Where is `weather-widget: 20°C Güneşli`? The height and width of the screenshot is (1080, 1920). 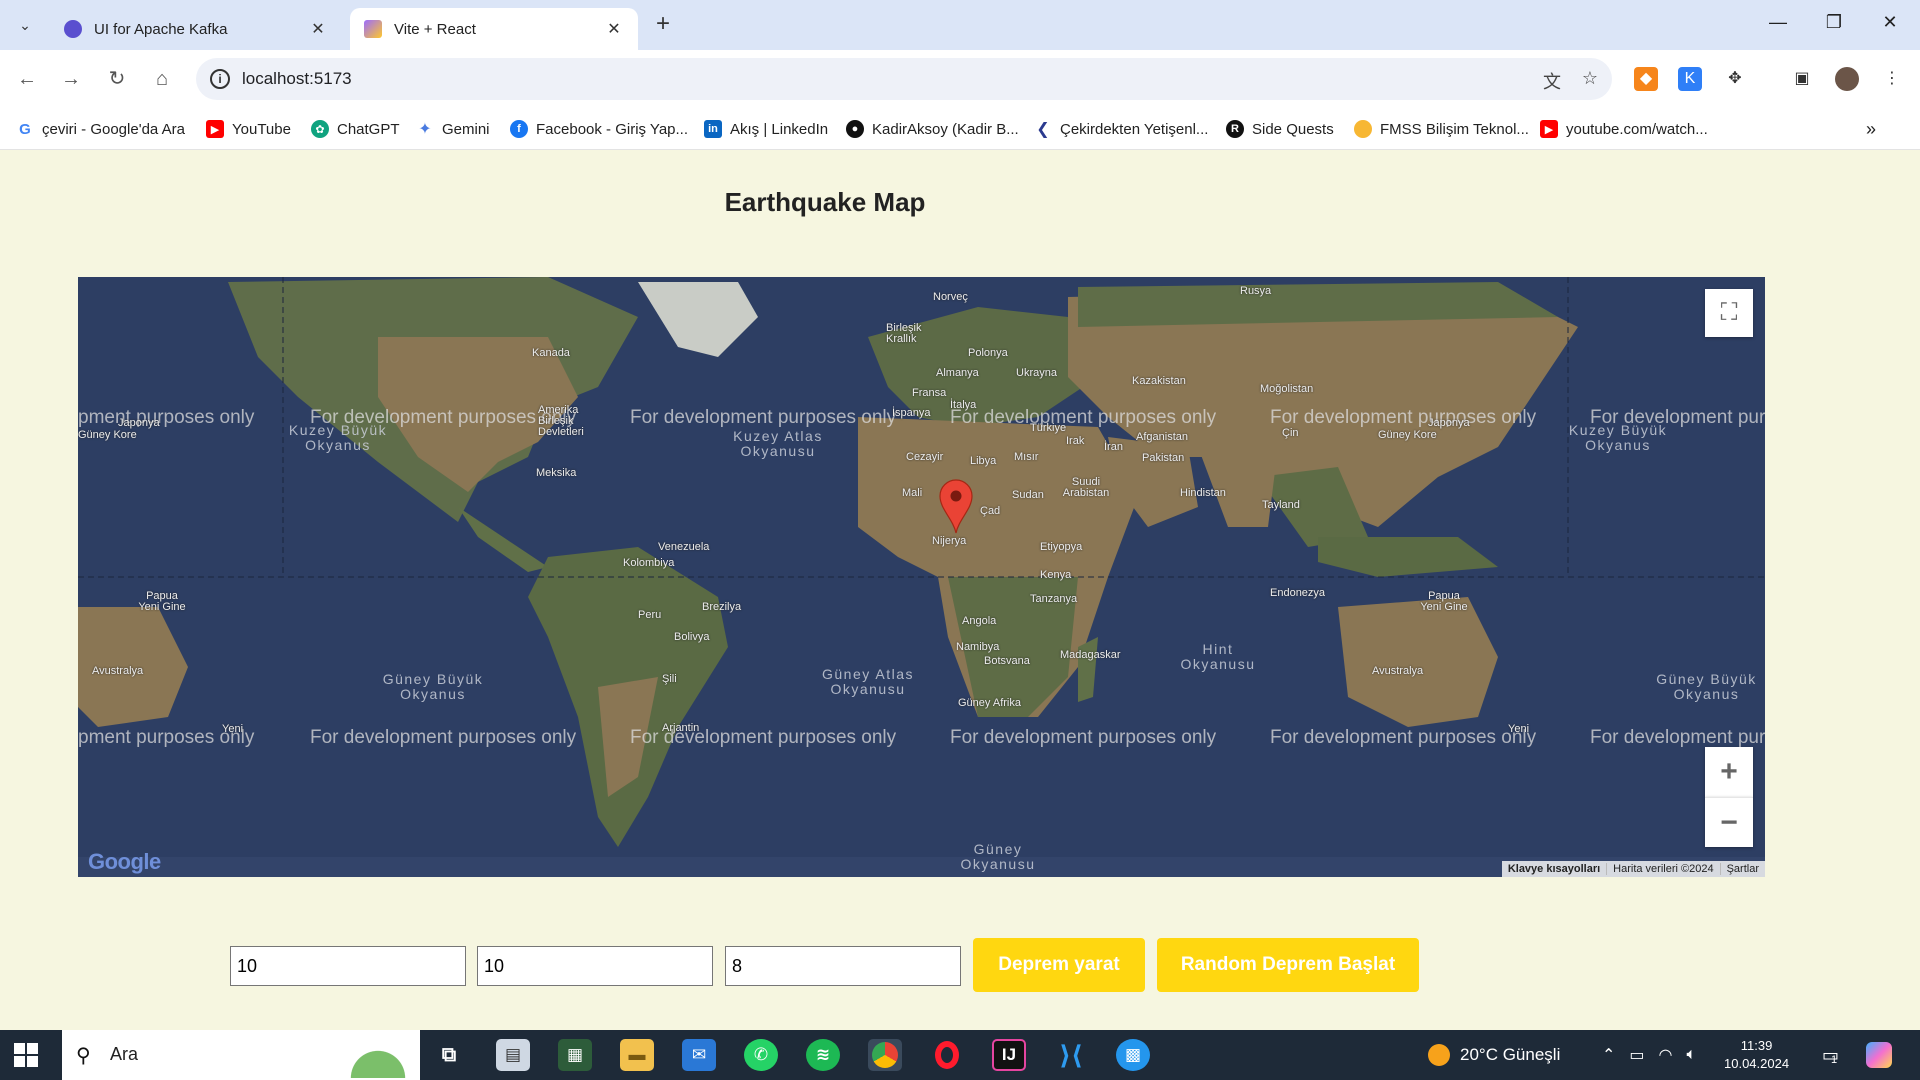
weather-widget: 20°C Güneşli is located at coordinates (1494, 1055).